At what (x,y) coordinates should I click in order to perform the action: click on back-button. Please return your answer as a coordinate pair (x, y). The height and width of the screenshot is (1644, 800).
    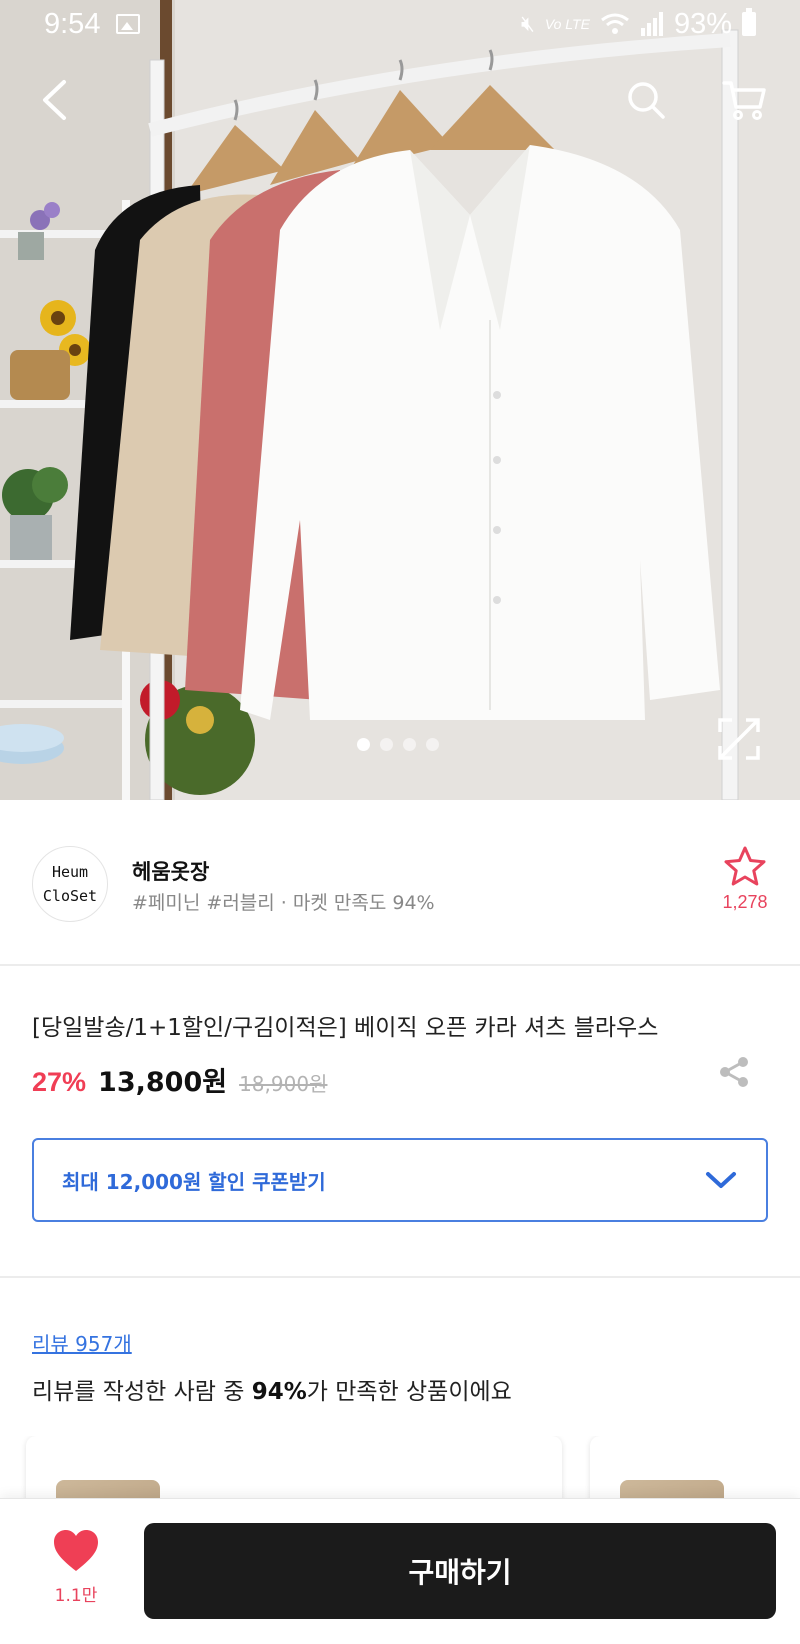
    Looking at the image, I should click on (54, 100).